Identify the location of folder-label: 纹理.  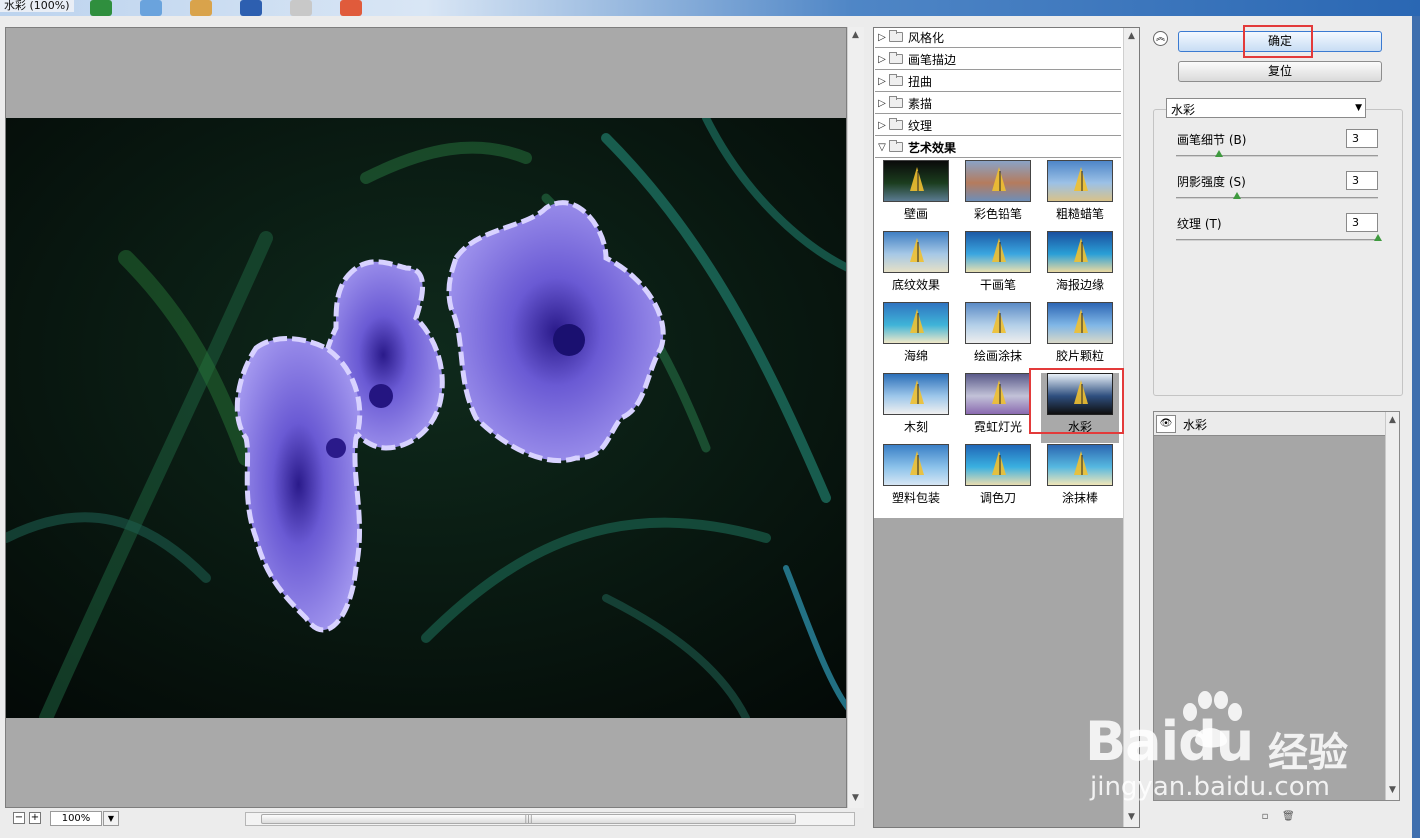
(920, 125).